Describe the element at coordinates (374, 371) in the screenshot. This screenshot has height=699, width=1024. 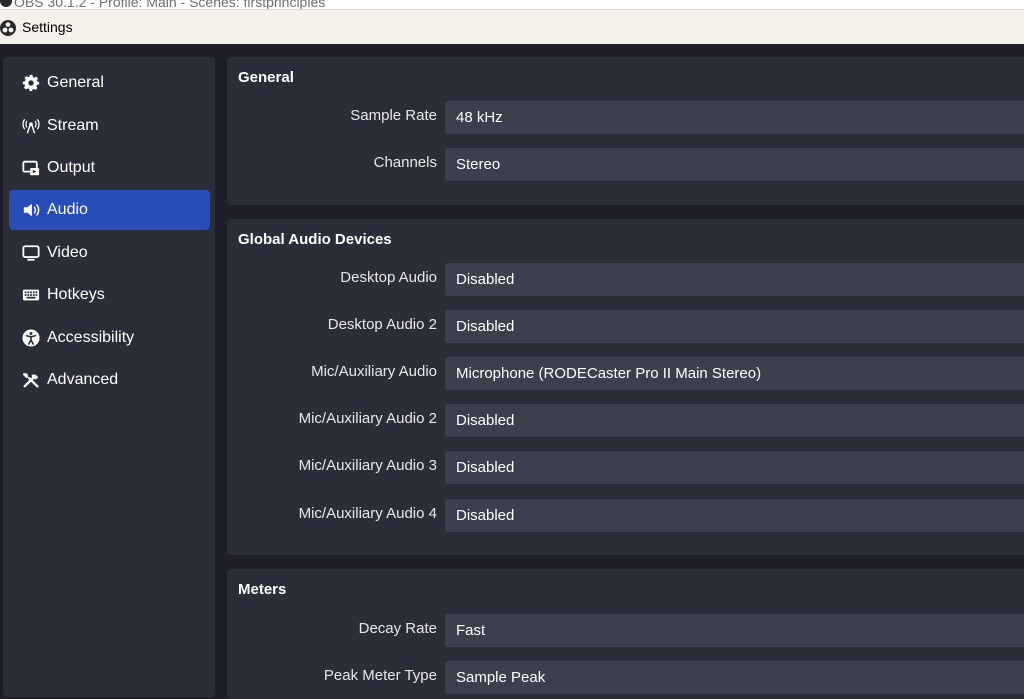
I see `mic-aux-audio-label: Mic/Auxiliary Audio` at that location.